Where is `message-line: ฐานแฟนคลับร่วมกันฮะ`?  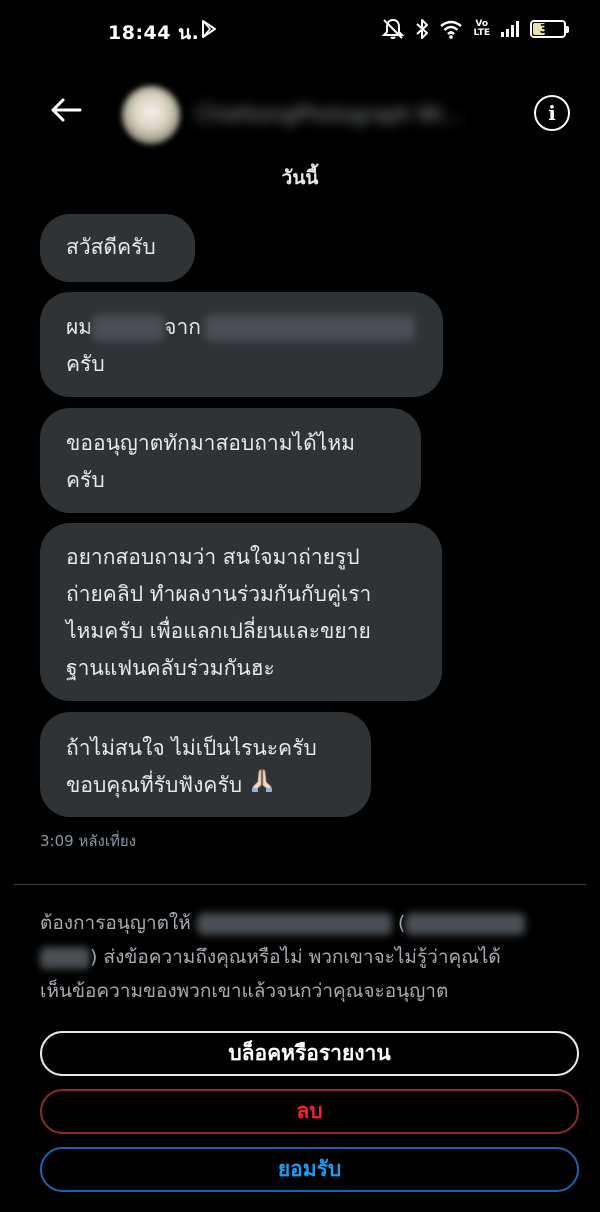
message-line: ฐานแฟนคลับร่วมกันฮะ is located at coordinates (170, 668).